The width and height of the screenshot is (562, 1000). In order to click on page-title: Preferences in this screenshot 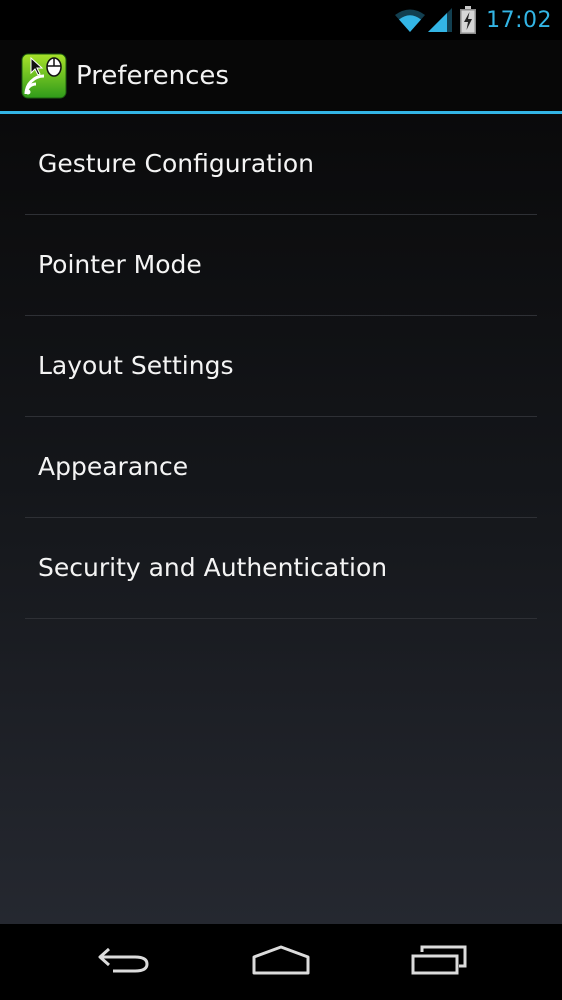, I will do `click(152, 76)`.